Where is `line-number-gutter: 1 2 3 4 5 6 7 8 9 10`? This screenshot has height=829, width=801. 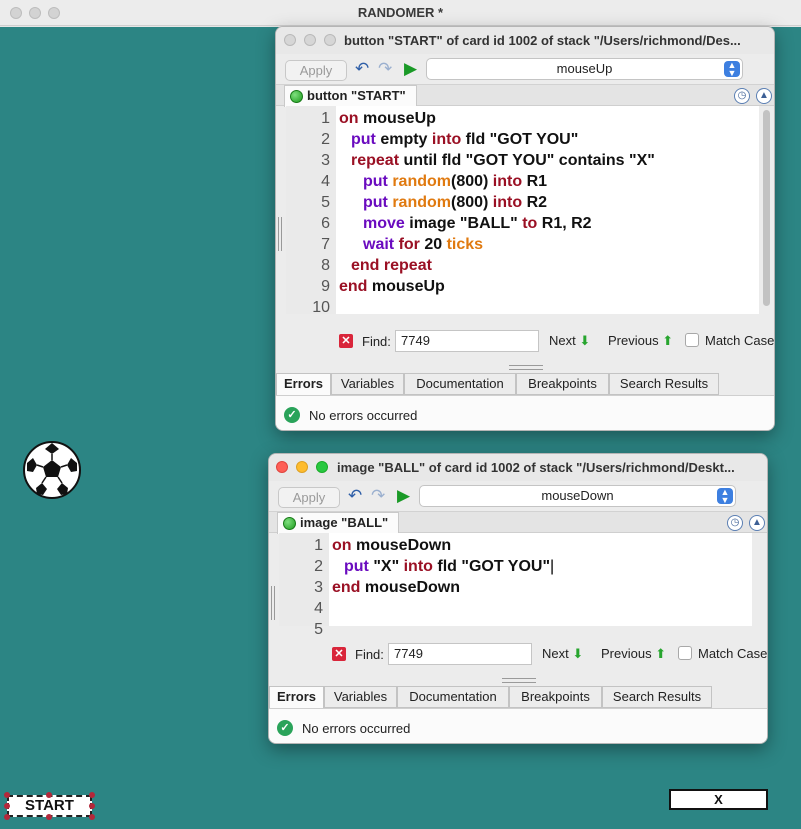
line-number-gutter: 1 2 3 4 5 6 7 8 9 10 is located at coordinates (311, 211).